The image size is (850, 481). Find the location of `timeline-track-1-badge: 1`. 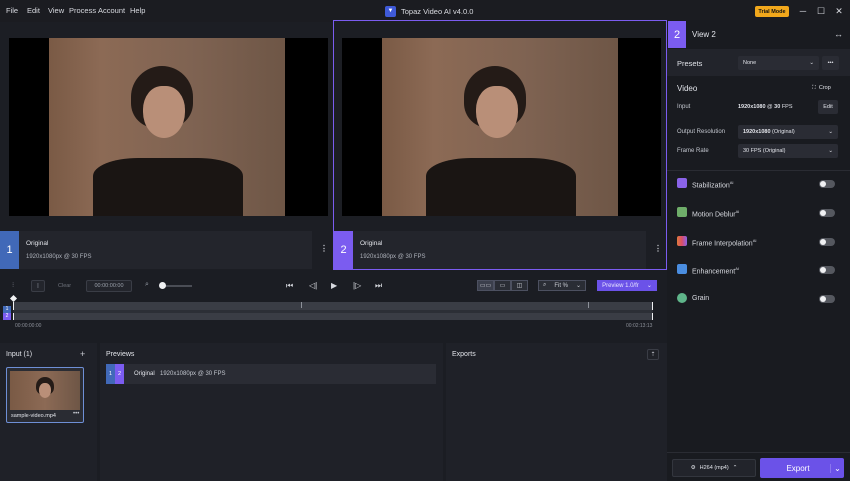

timeline-track-1-badge: 1 is located at coordinates (7, 309).